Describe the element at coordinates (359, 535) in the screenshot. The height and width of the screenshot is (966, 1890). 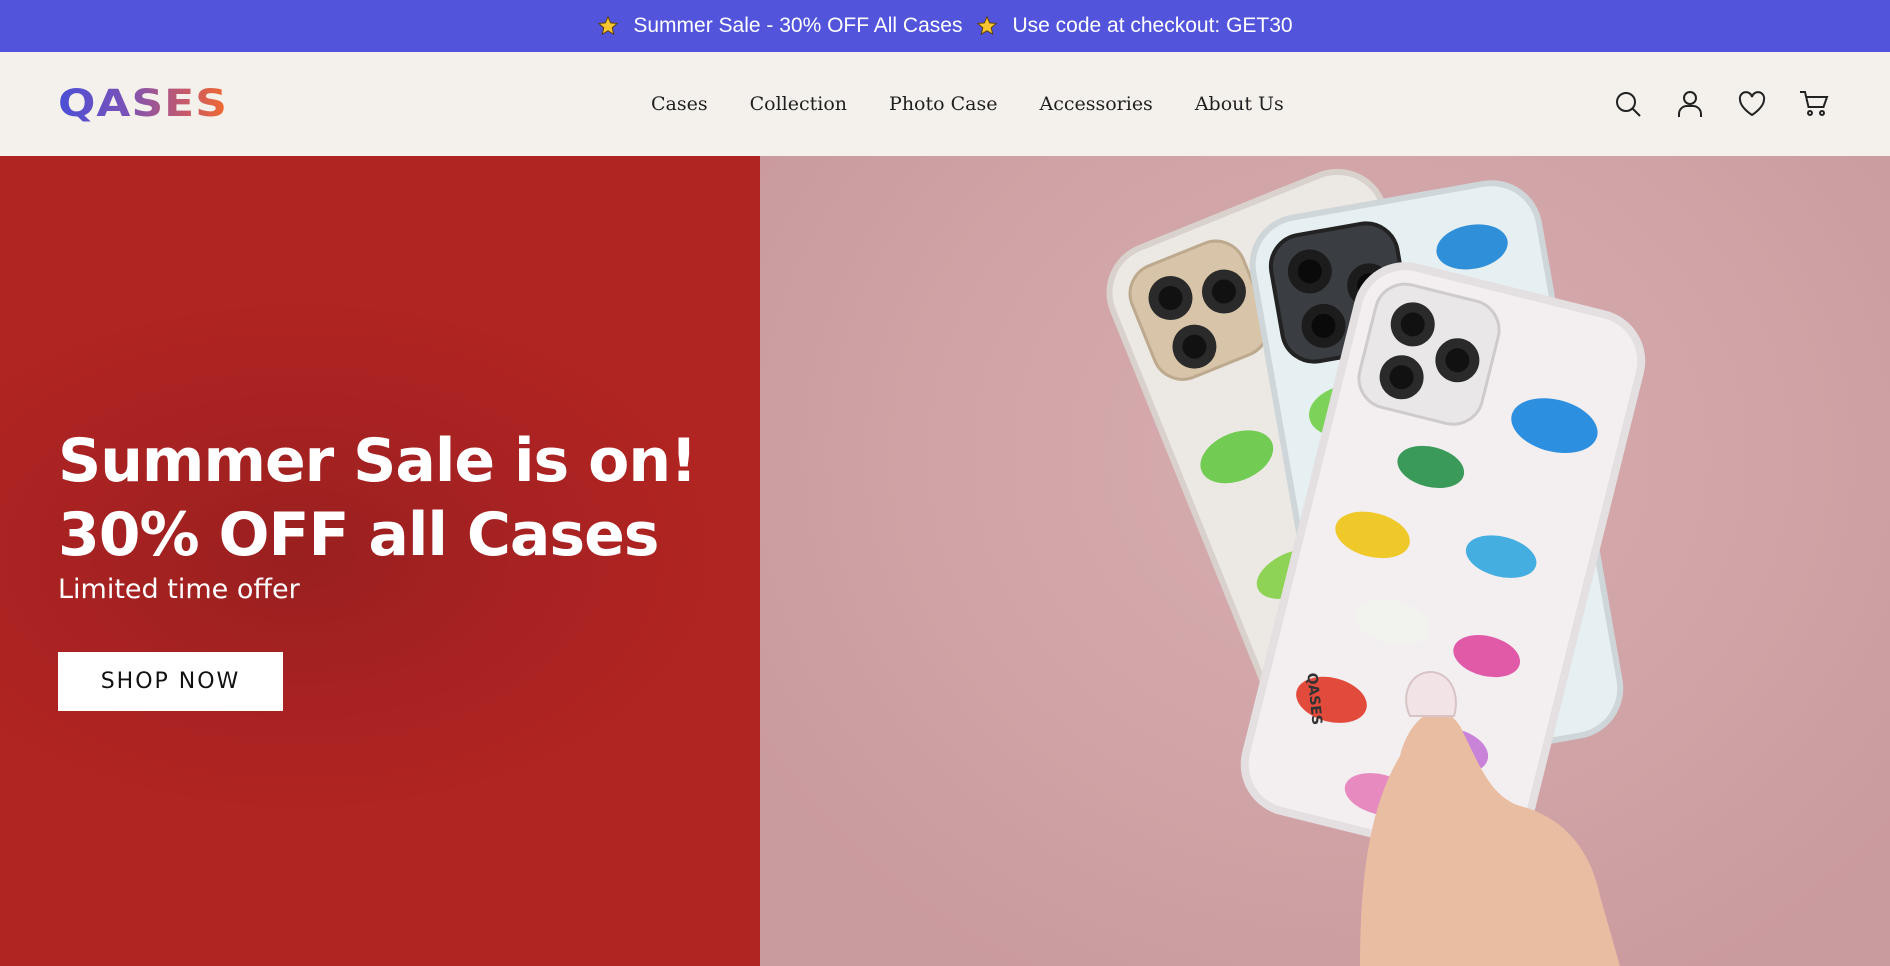
I see `hero-headline-line-2: 30% OFF all Cases` at that location.